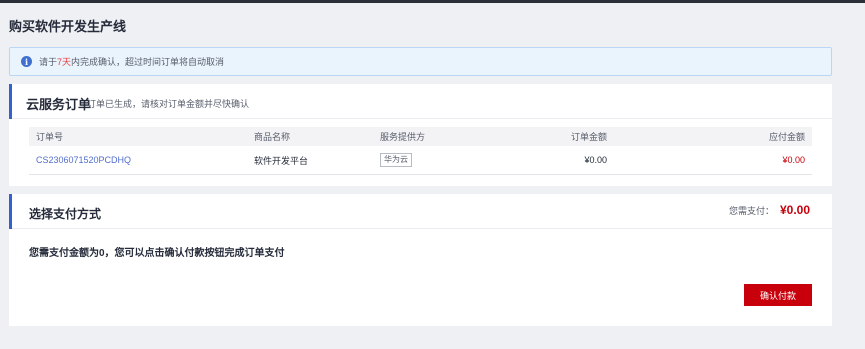  I want to click on notice-suffix: 内完成确认，超过时间订单将自动取消, so click(148, 62).